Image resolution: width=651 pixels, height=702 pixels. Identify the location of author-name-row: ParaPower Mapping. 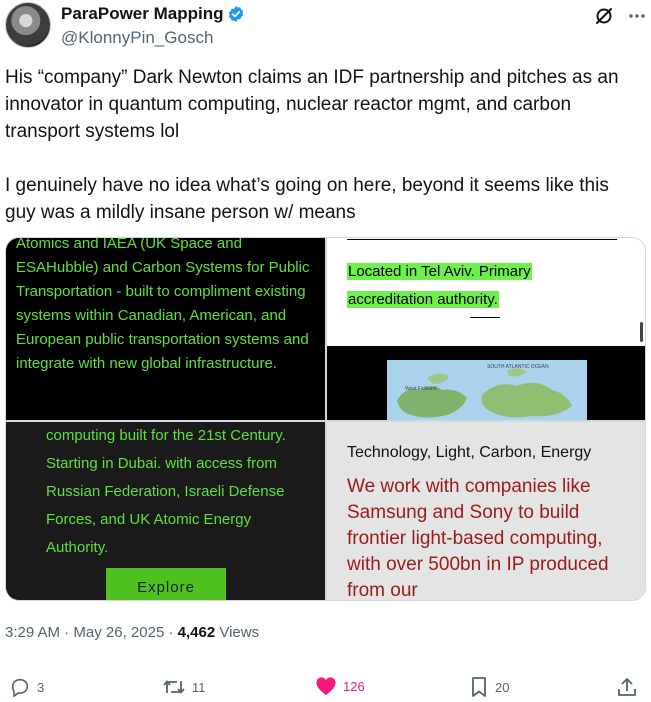
(153, 14).